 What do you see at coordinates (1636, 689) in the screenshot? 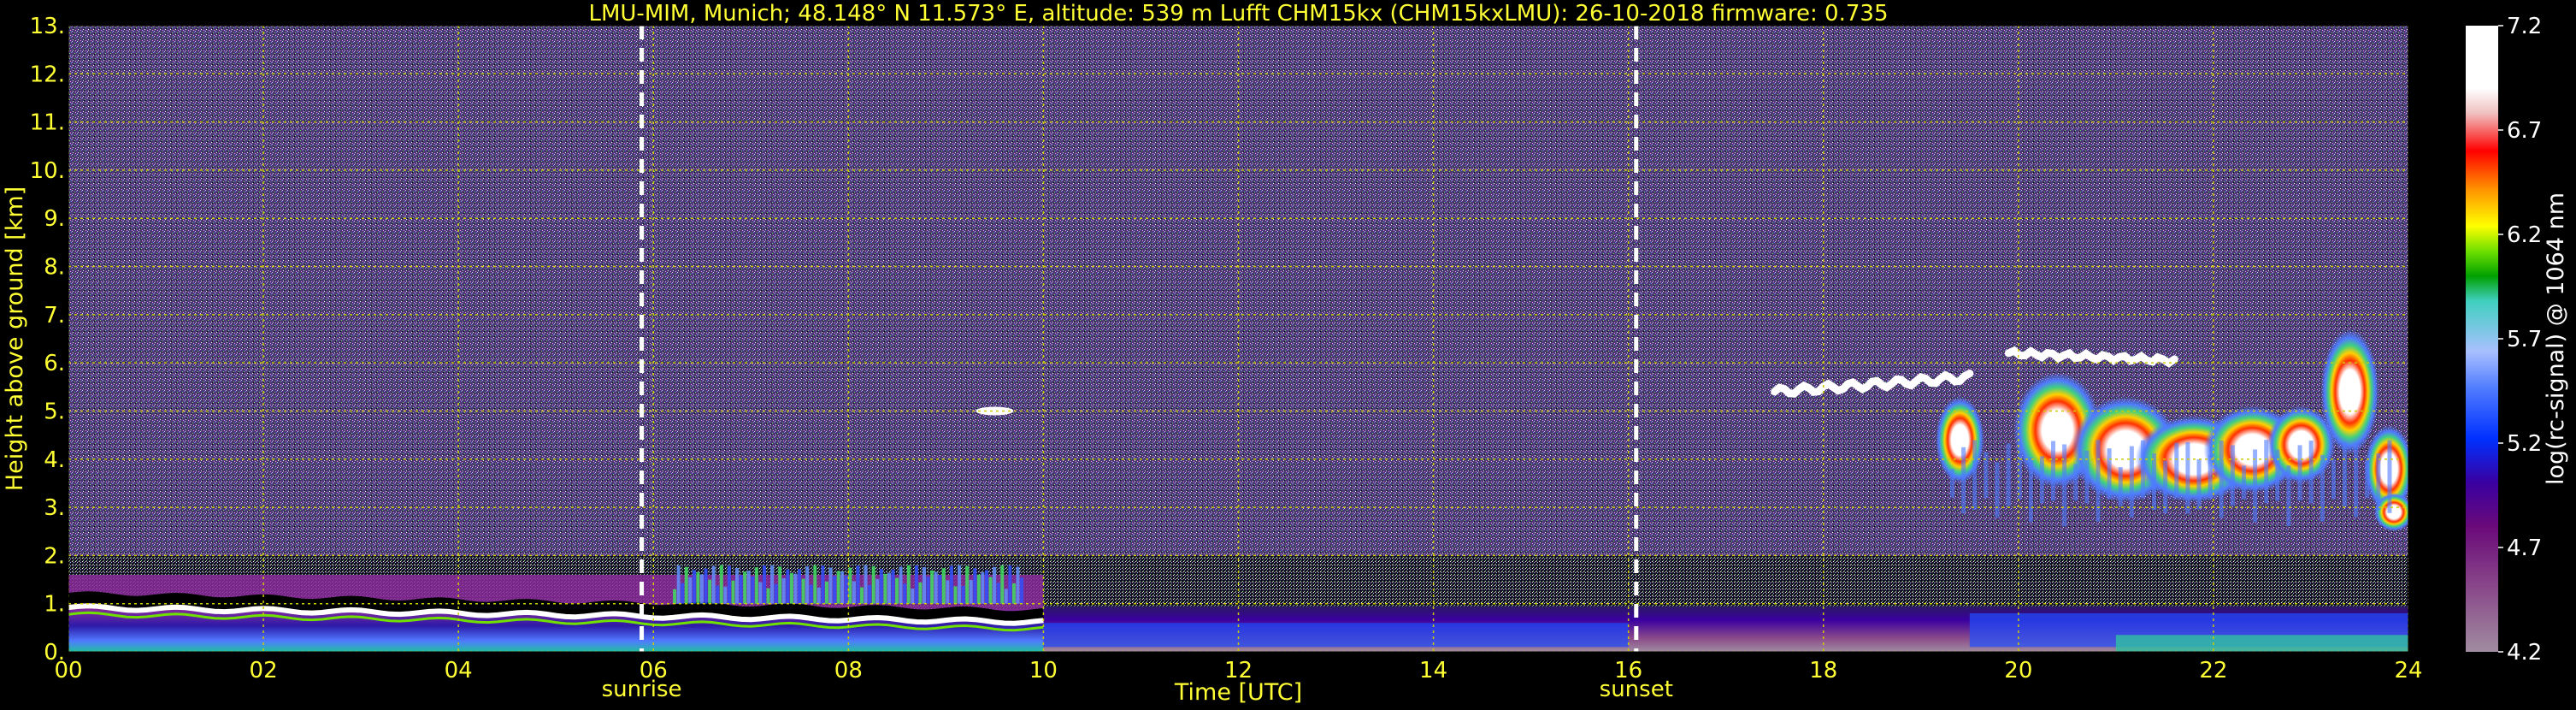
I see `marker-label-sunset: sunset` at bounding box center [1636, 689].